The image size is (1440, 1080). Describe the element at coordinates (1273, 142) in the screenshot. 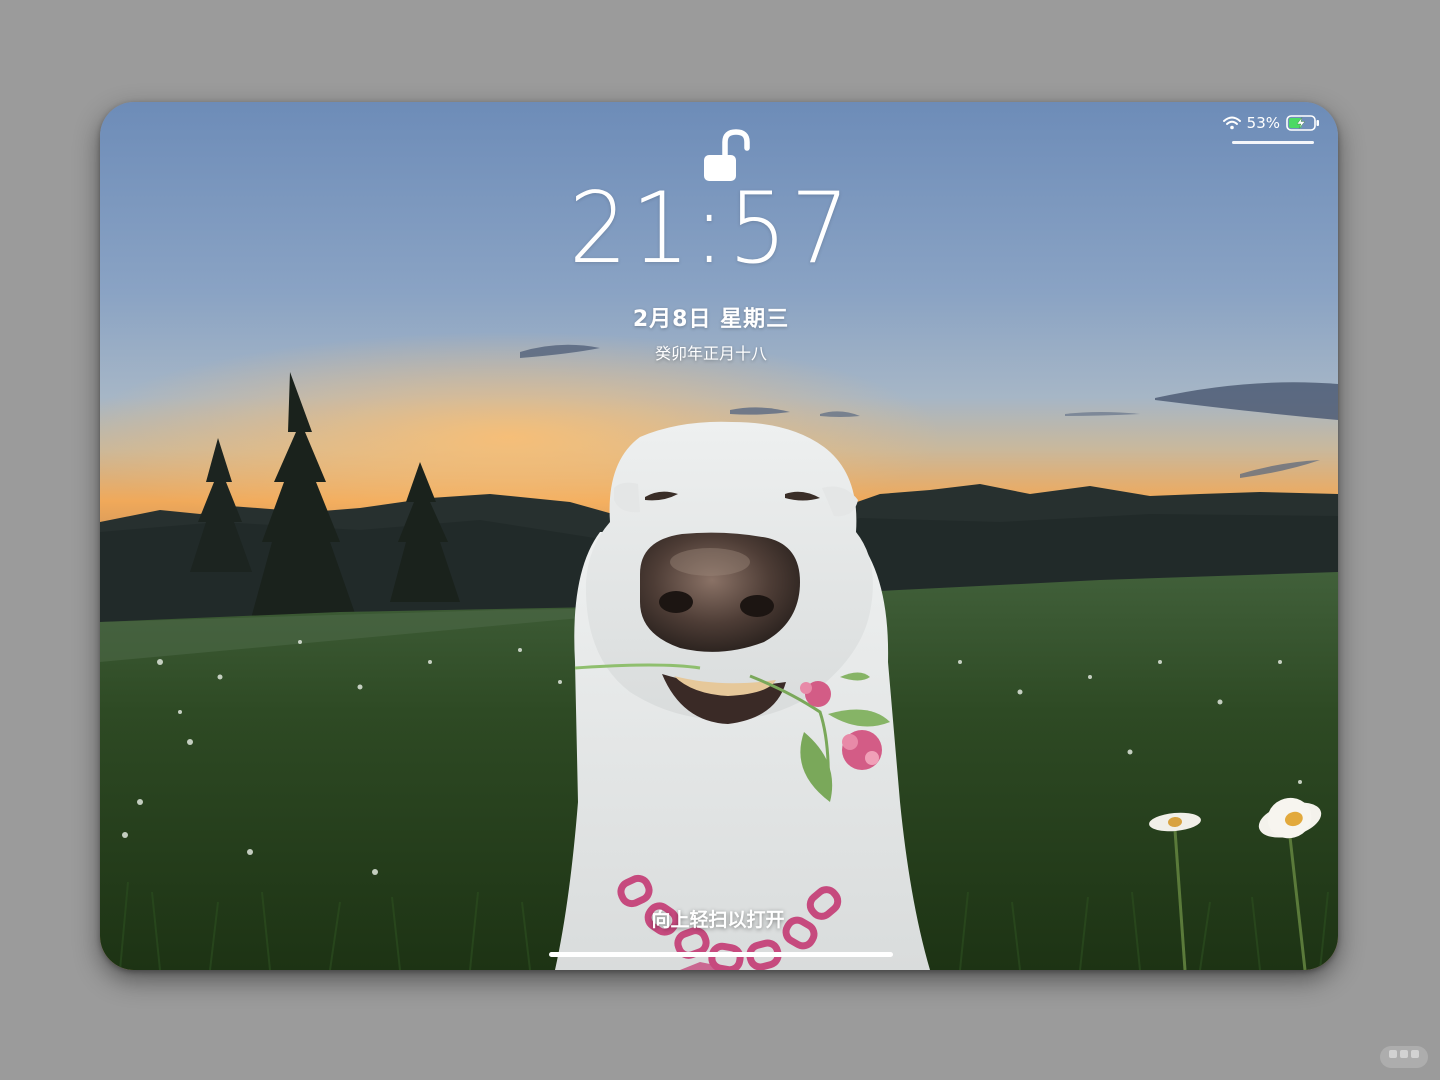

I see `status-underline` at that location.